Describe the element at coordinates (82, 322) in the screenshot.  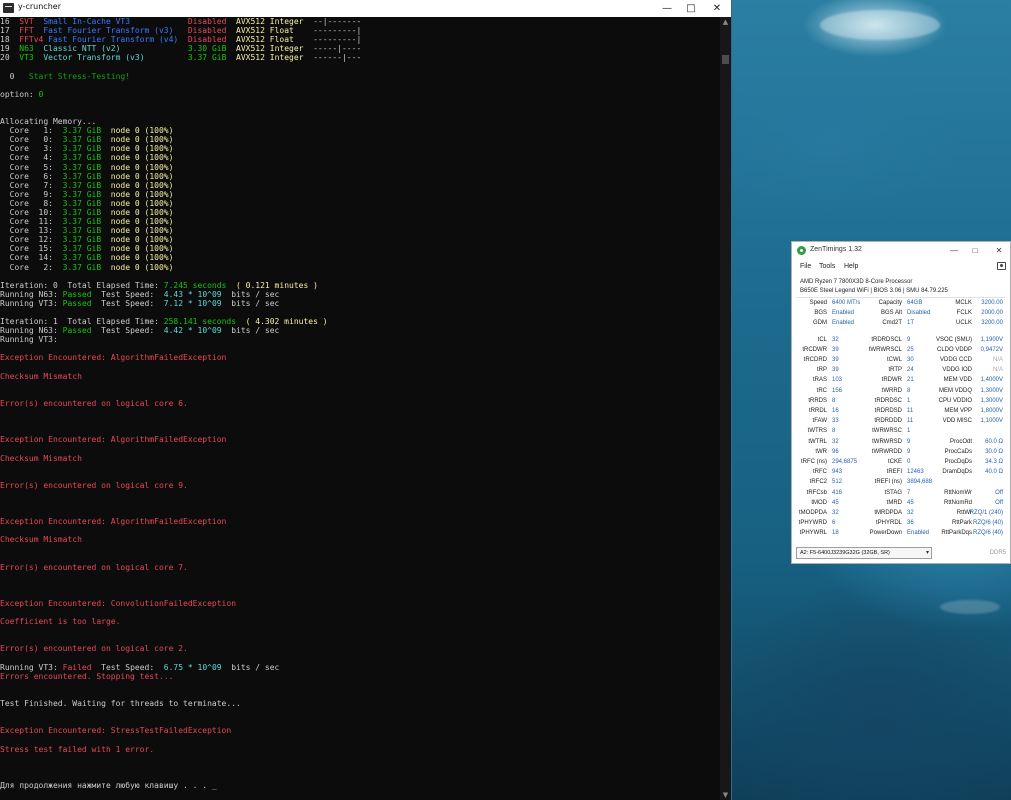
I see `console-text: Iteration: 1 Total Elapsed Time:` at that location.